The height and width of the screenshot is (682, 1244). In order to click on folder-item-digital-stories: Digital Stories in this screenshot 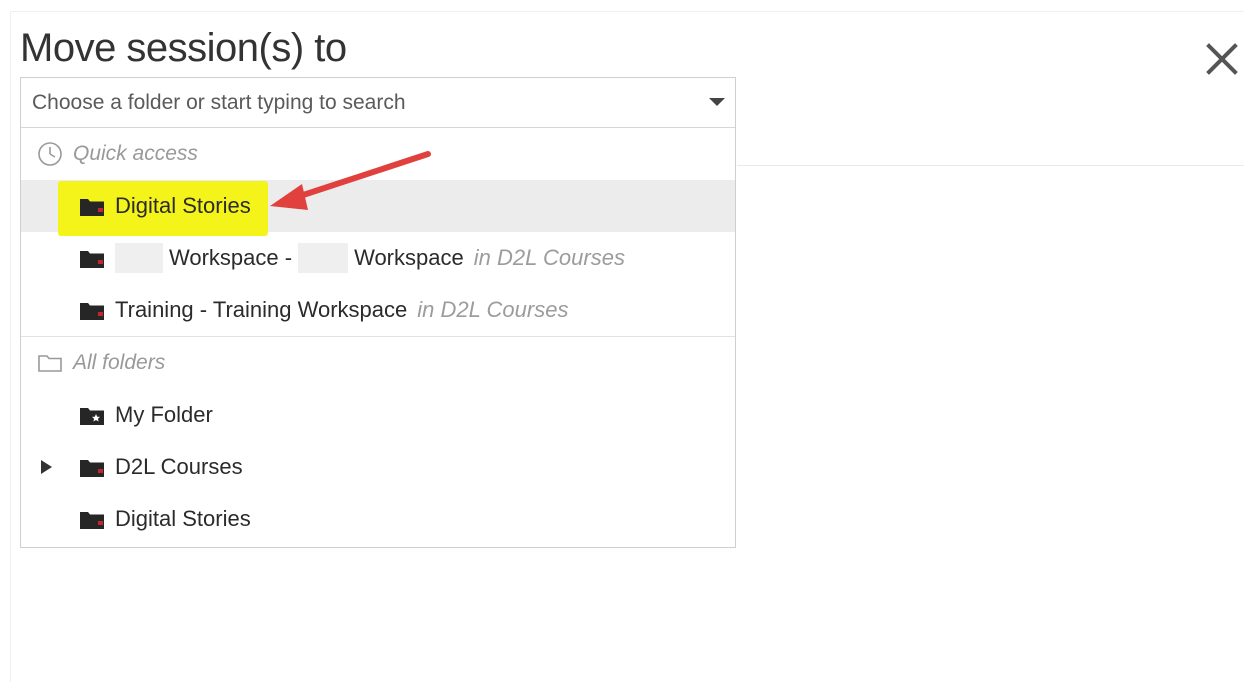, I will do `click(378, 519)`.